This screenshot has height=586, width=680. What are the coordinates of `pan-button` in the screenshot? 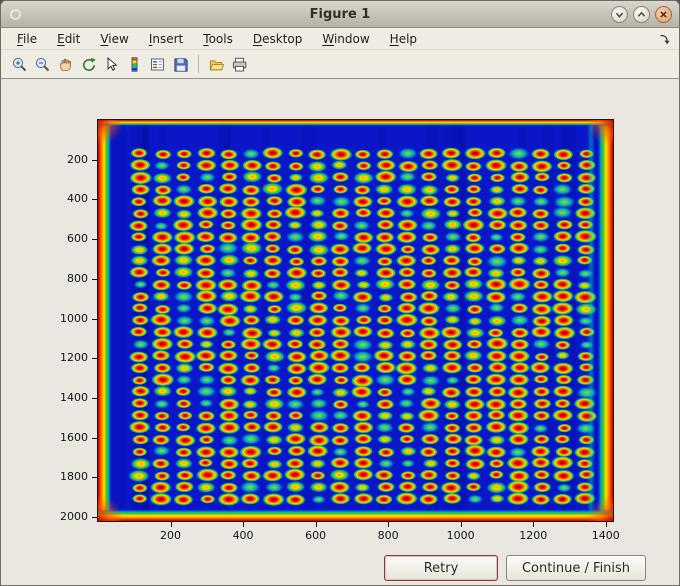 It's located at (65, 64).